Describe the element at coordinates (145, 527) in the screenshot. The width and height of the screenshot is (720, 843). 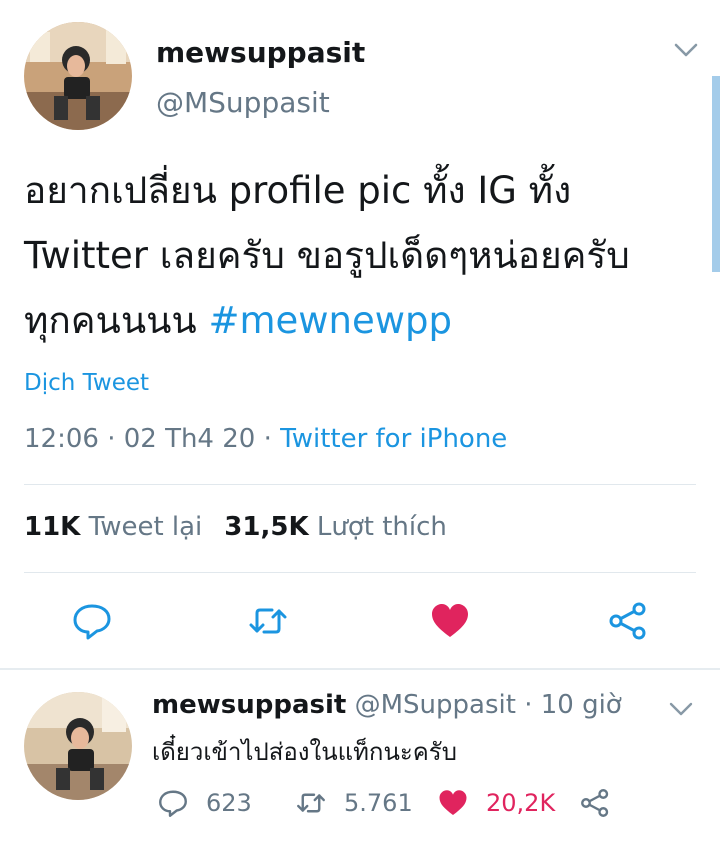
I see `retweet-label: Tweet lại` at that location.